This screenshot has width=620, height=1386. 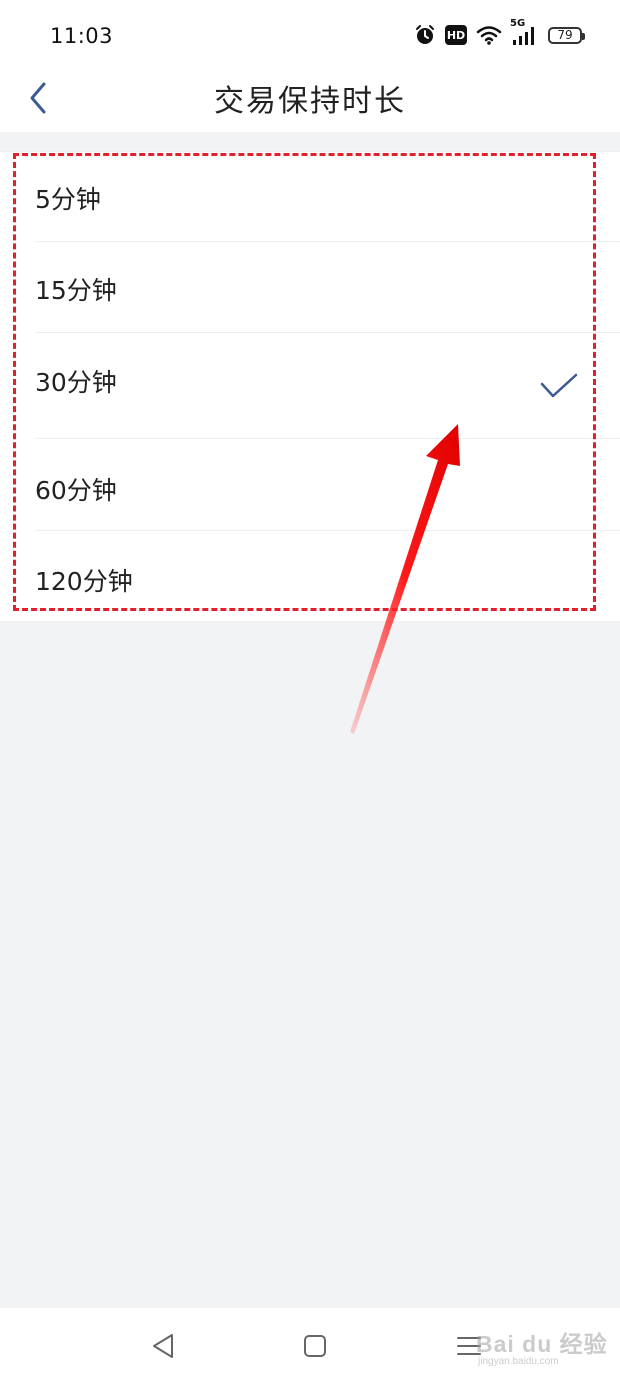 What do you see at coordinates (76, 382) in the screenshot?
I see `option-label: 30分钟` at bounding box center [76, 382].